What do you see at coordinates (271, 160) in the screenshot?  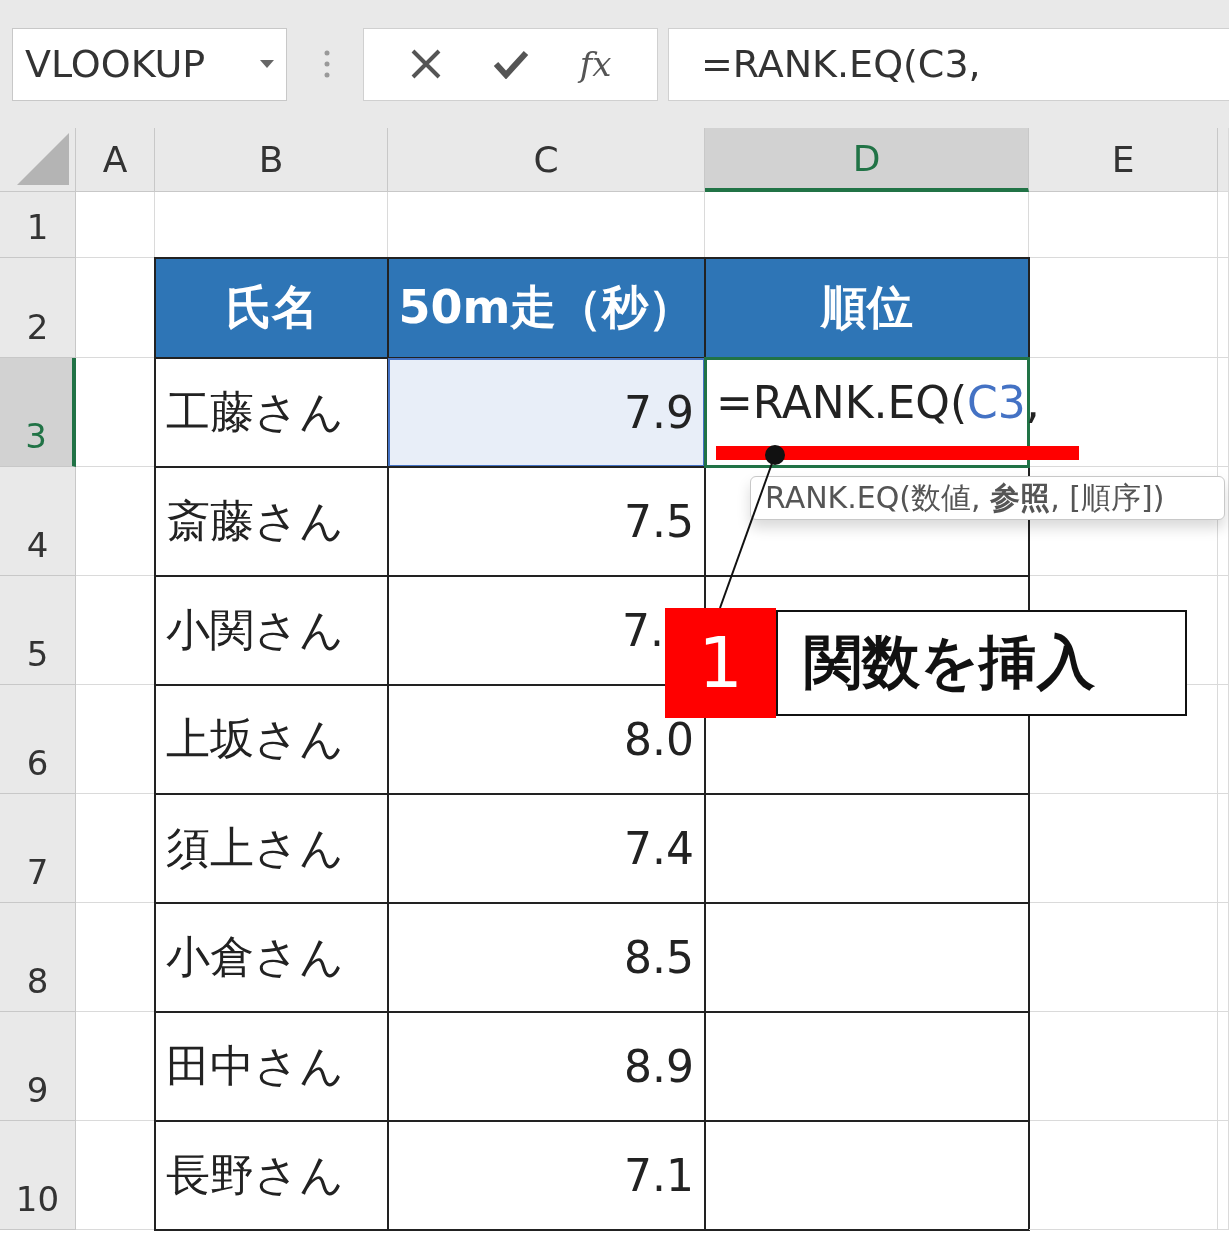 I see `column-header: B` at bounding box center [271, 160].